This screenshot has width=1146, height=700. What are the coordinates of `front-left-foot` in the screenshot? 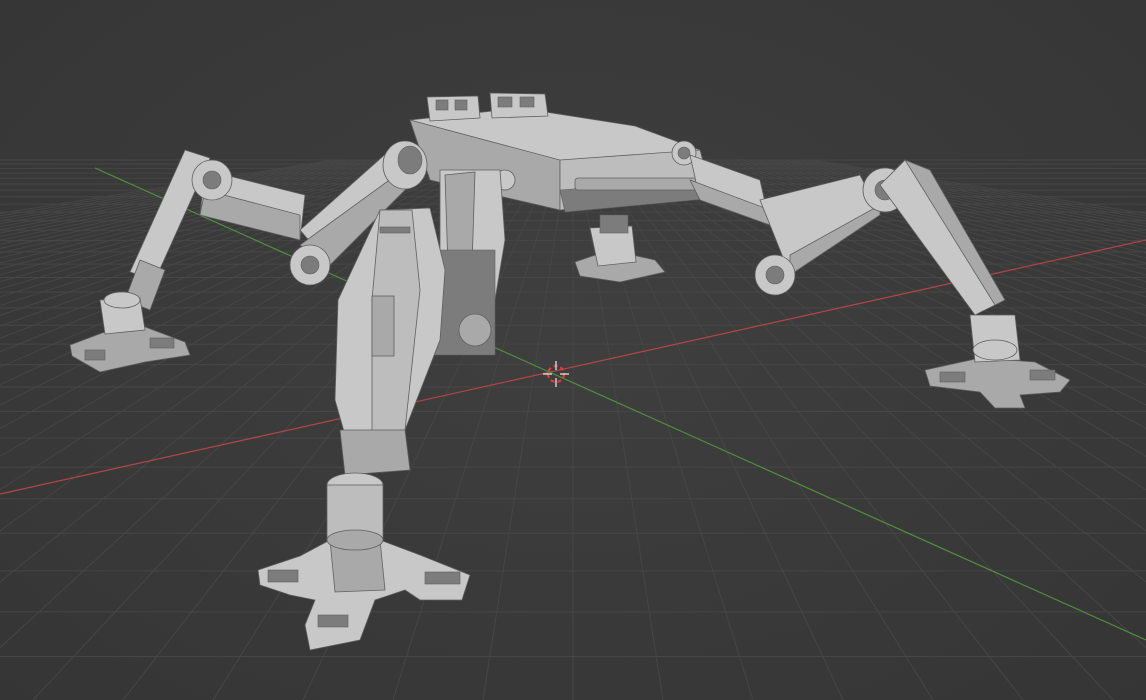 It's located at (364, 561).